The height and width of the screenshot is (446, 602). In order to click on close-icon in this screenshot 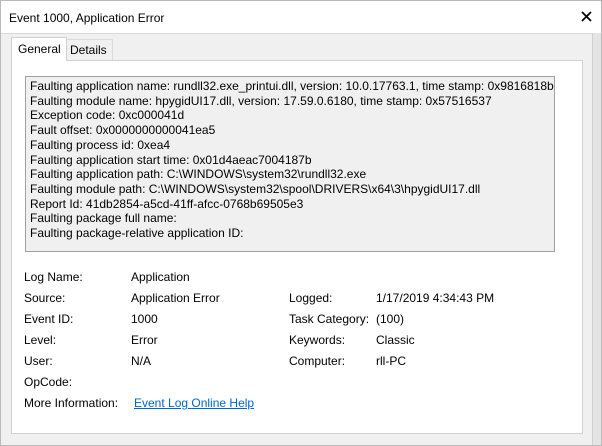, I will do `click(586, 16)`.